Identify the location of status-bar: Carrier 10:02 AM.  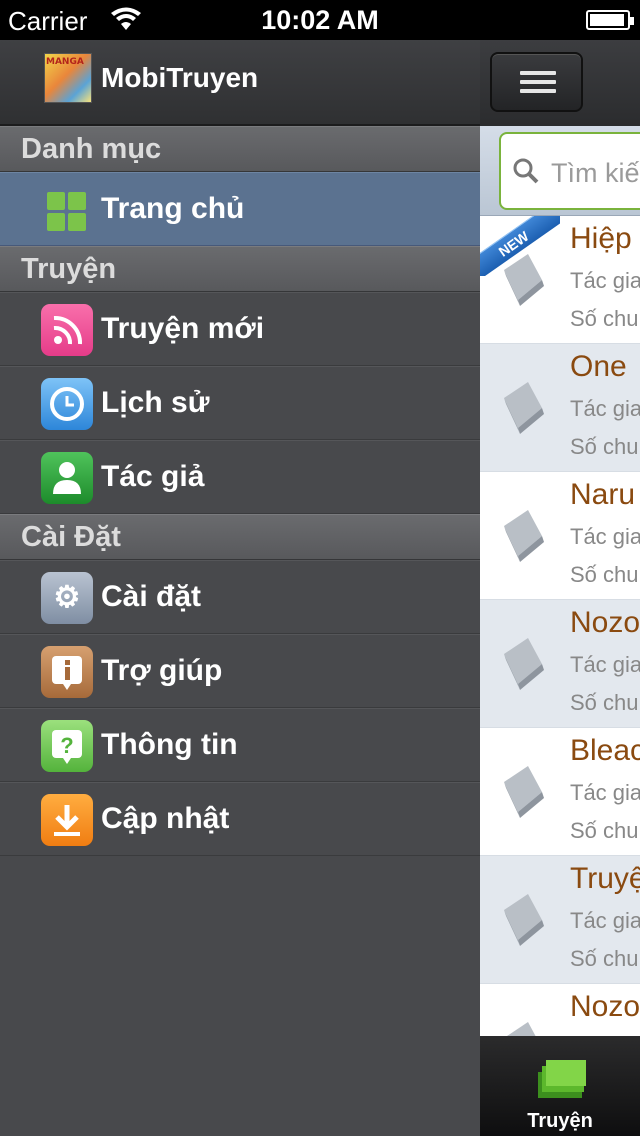
(320, 20).